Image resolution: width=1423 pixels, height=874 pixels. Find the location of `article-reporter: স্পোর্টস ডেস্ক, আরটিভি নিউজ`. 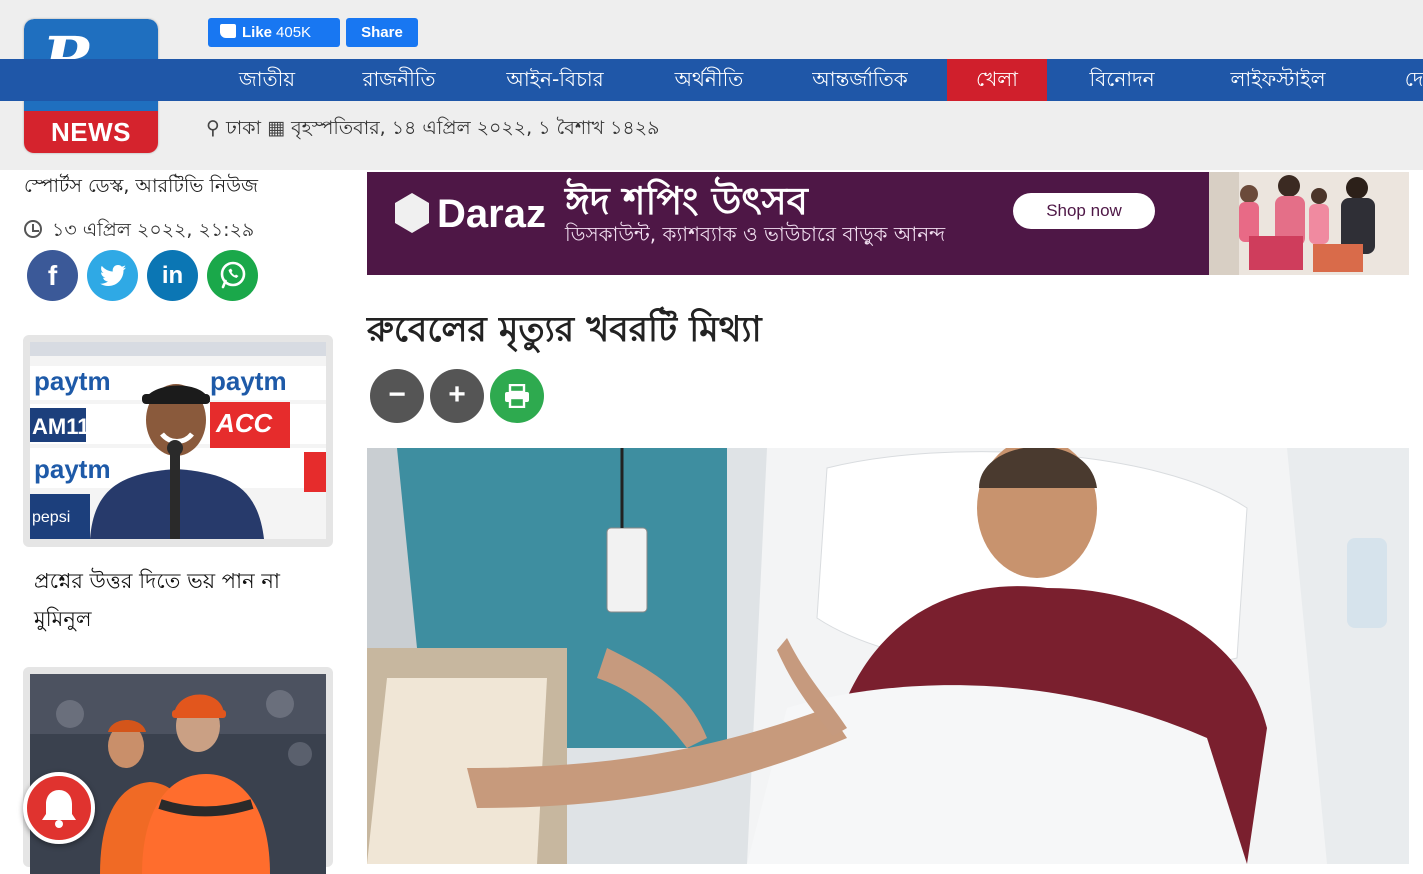

article-reporter: স্পোর্টস ডেস্ক, আরটিভি নিউজ is located at coordinates (141, 186).